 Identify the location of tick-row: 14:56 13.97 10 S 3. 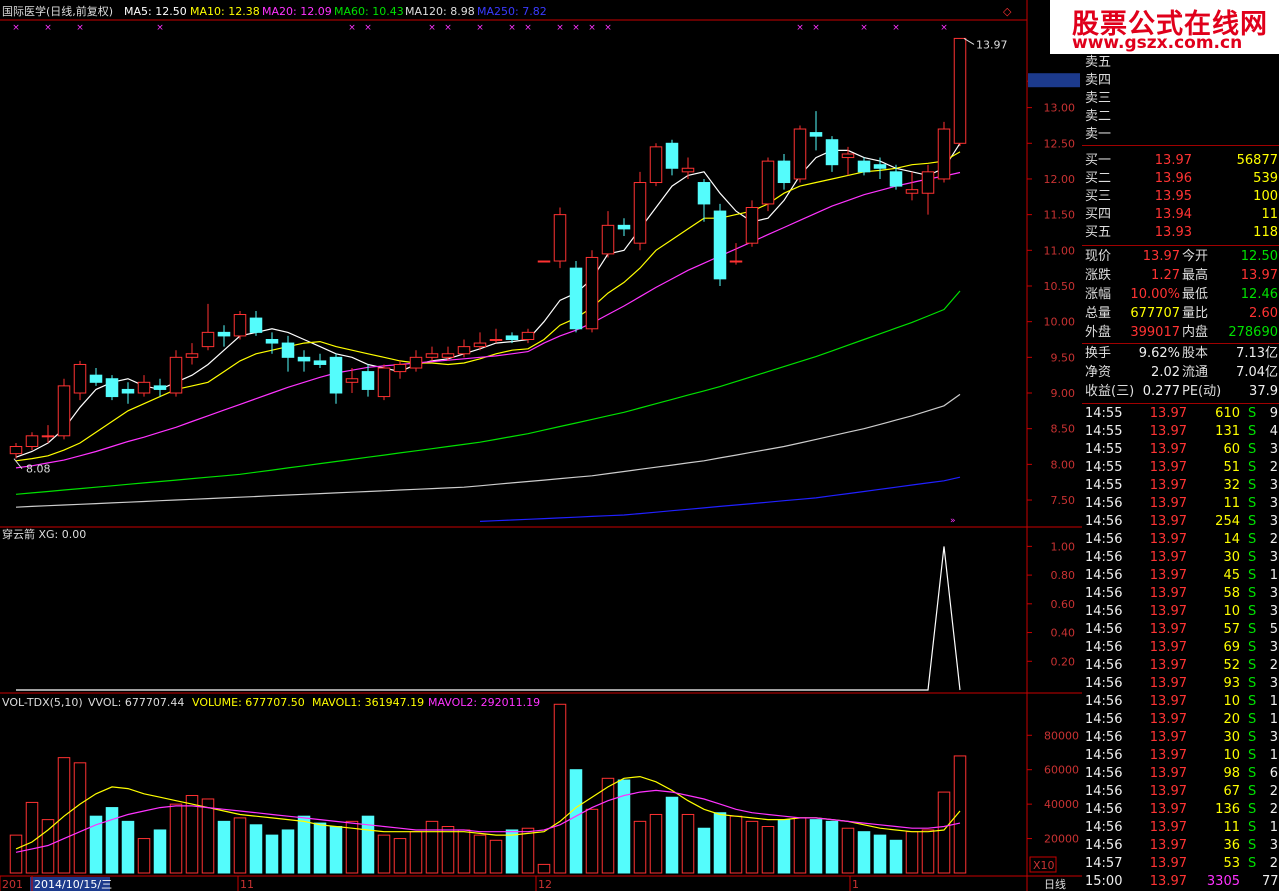
(1180, 612).